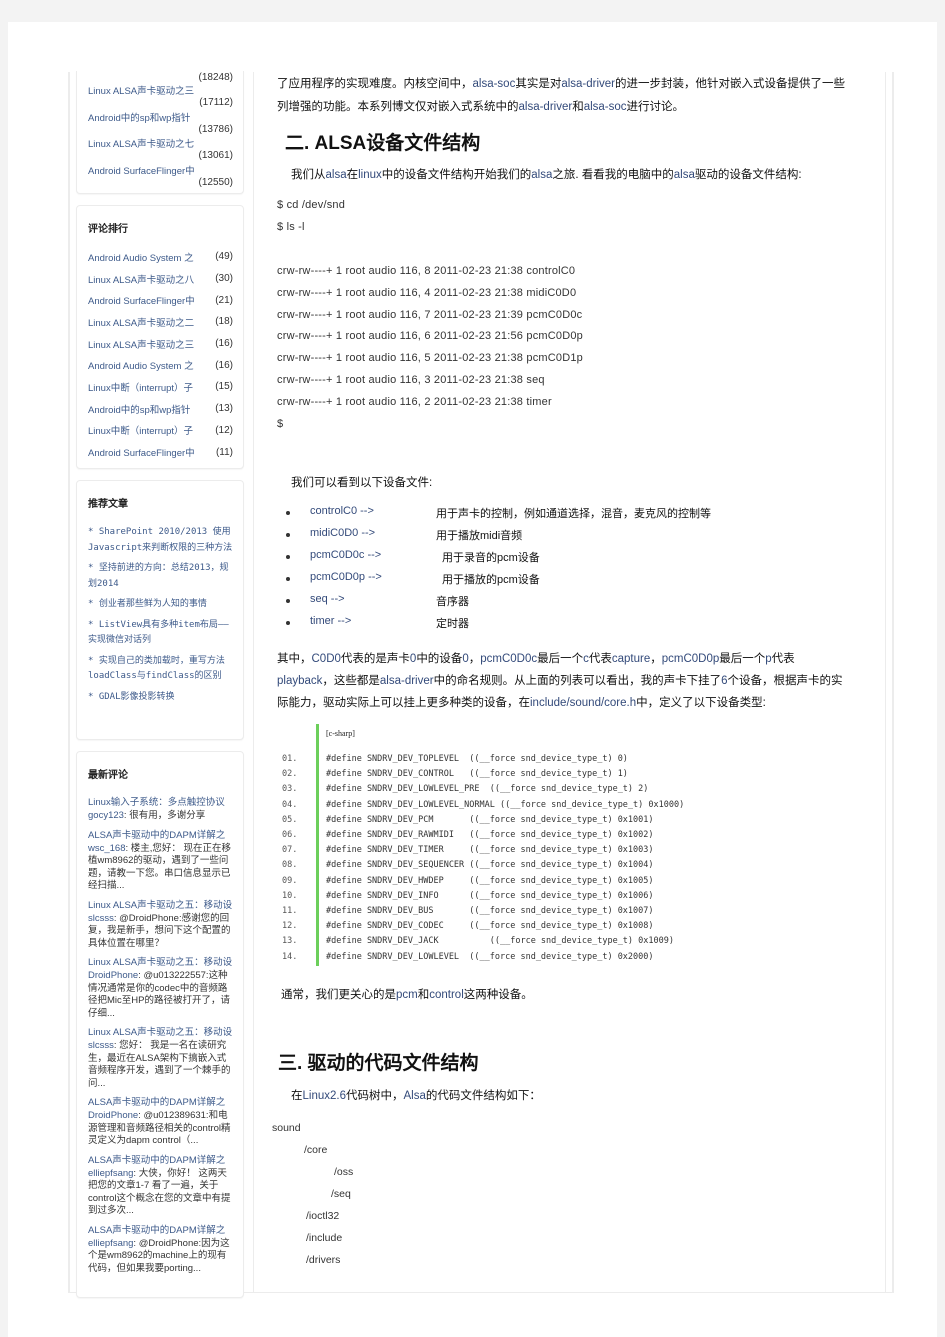 Image resolution: width=945 pixels, height=1337 pixels. What do you see at coordinates (161, 605) in the screenshot?
I see `recommended-article-link: * 创业者那些鲜为人知的事情` at bounding box center [161, 605].